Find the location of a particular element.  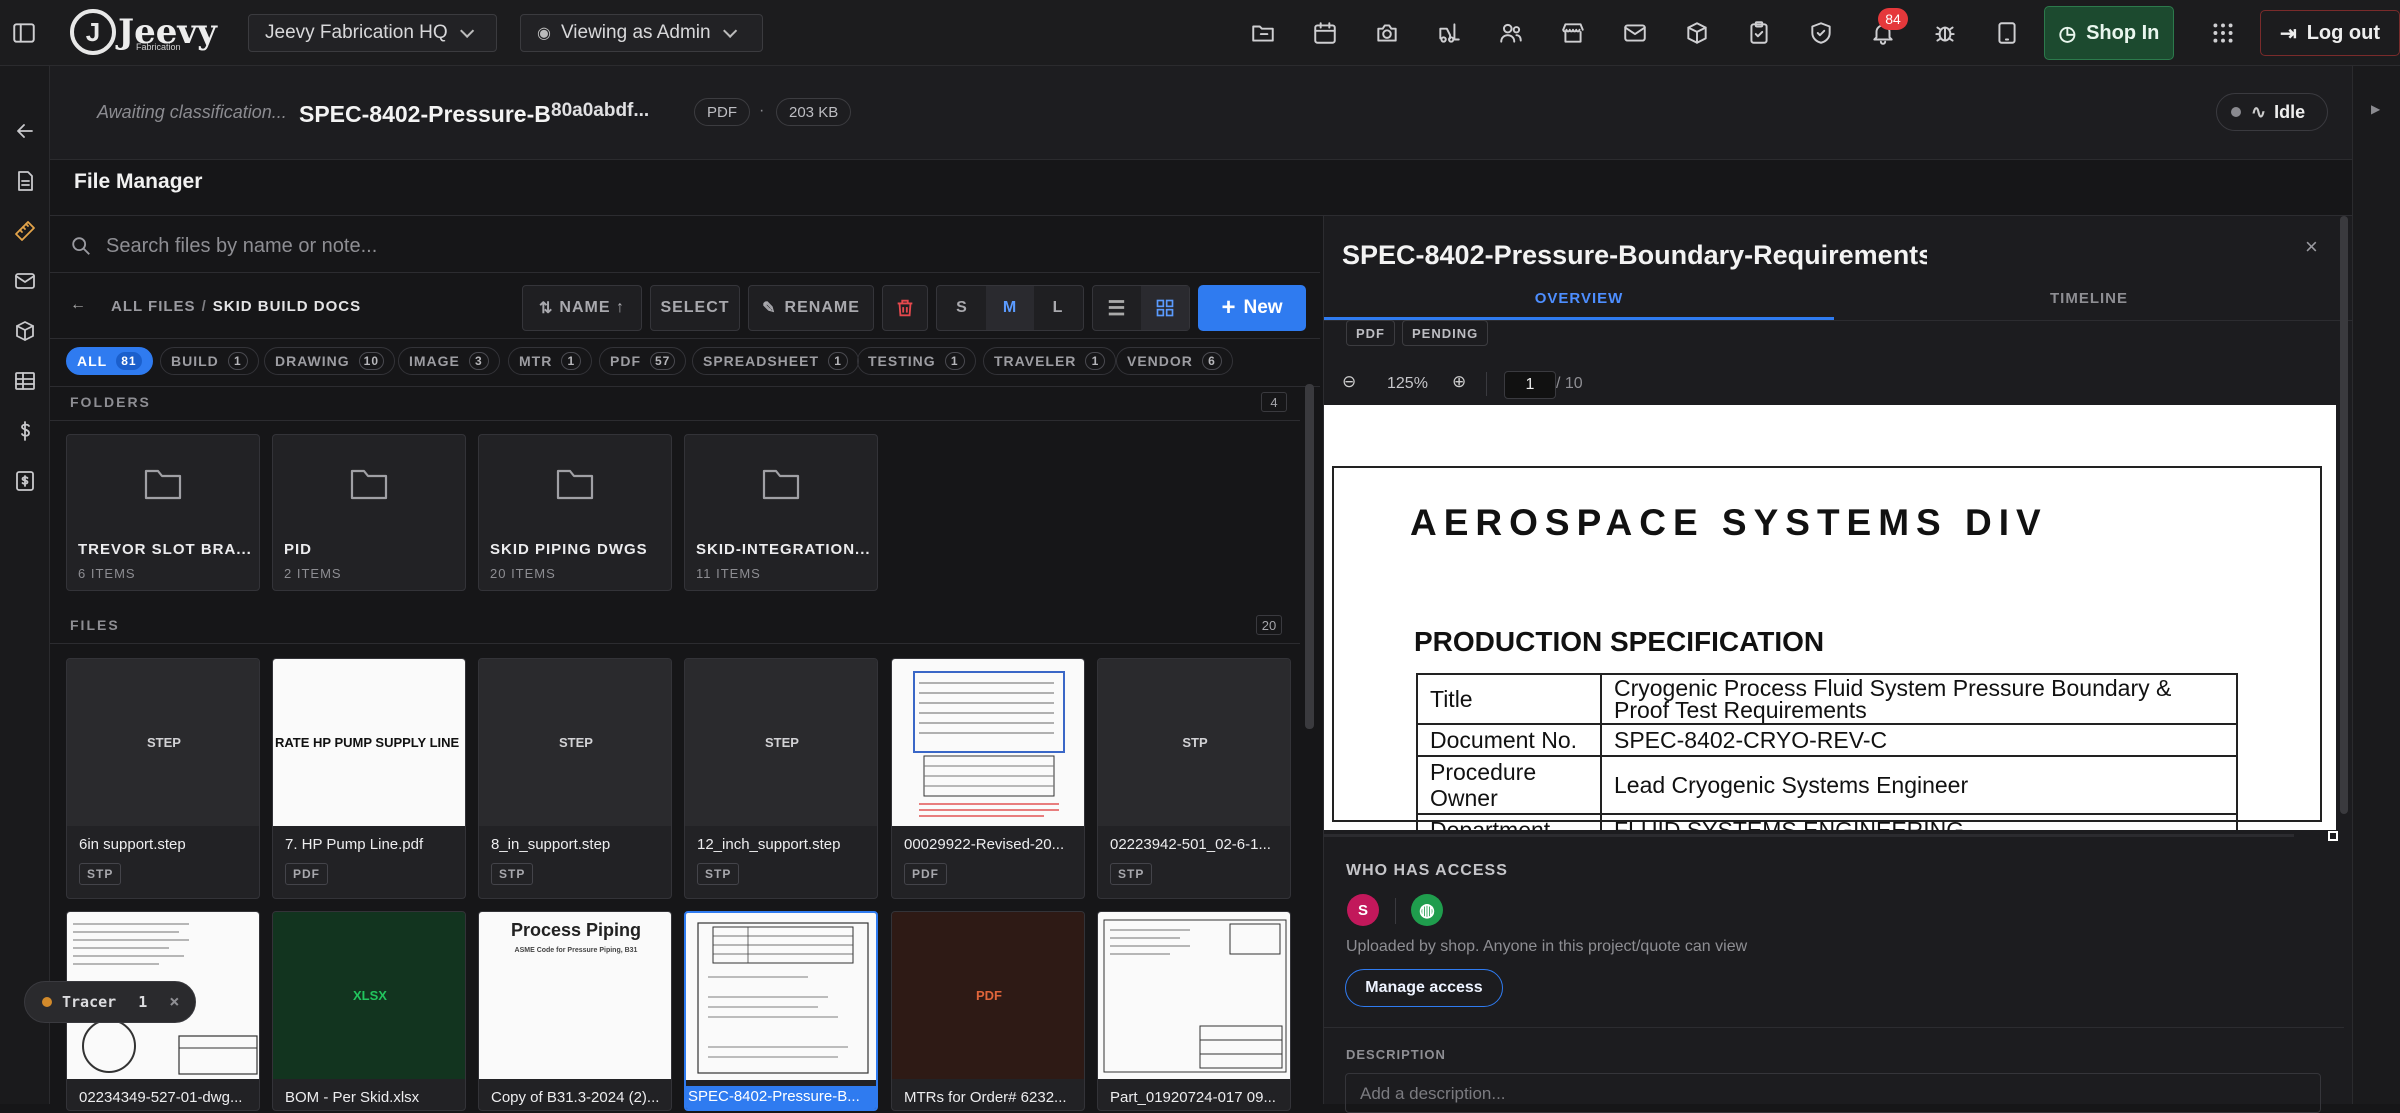

left-nav-rail is located at coordinates (25, 585).